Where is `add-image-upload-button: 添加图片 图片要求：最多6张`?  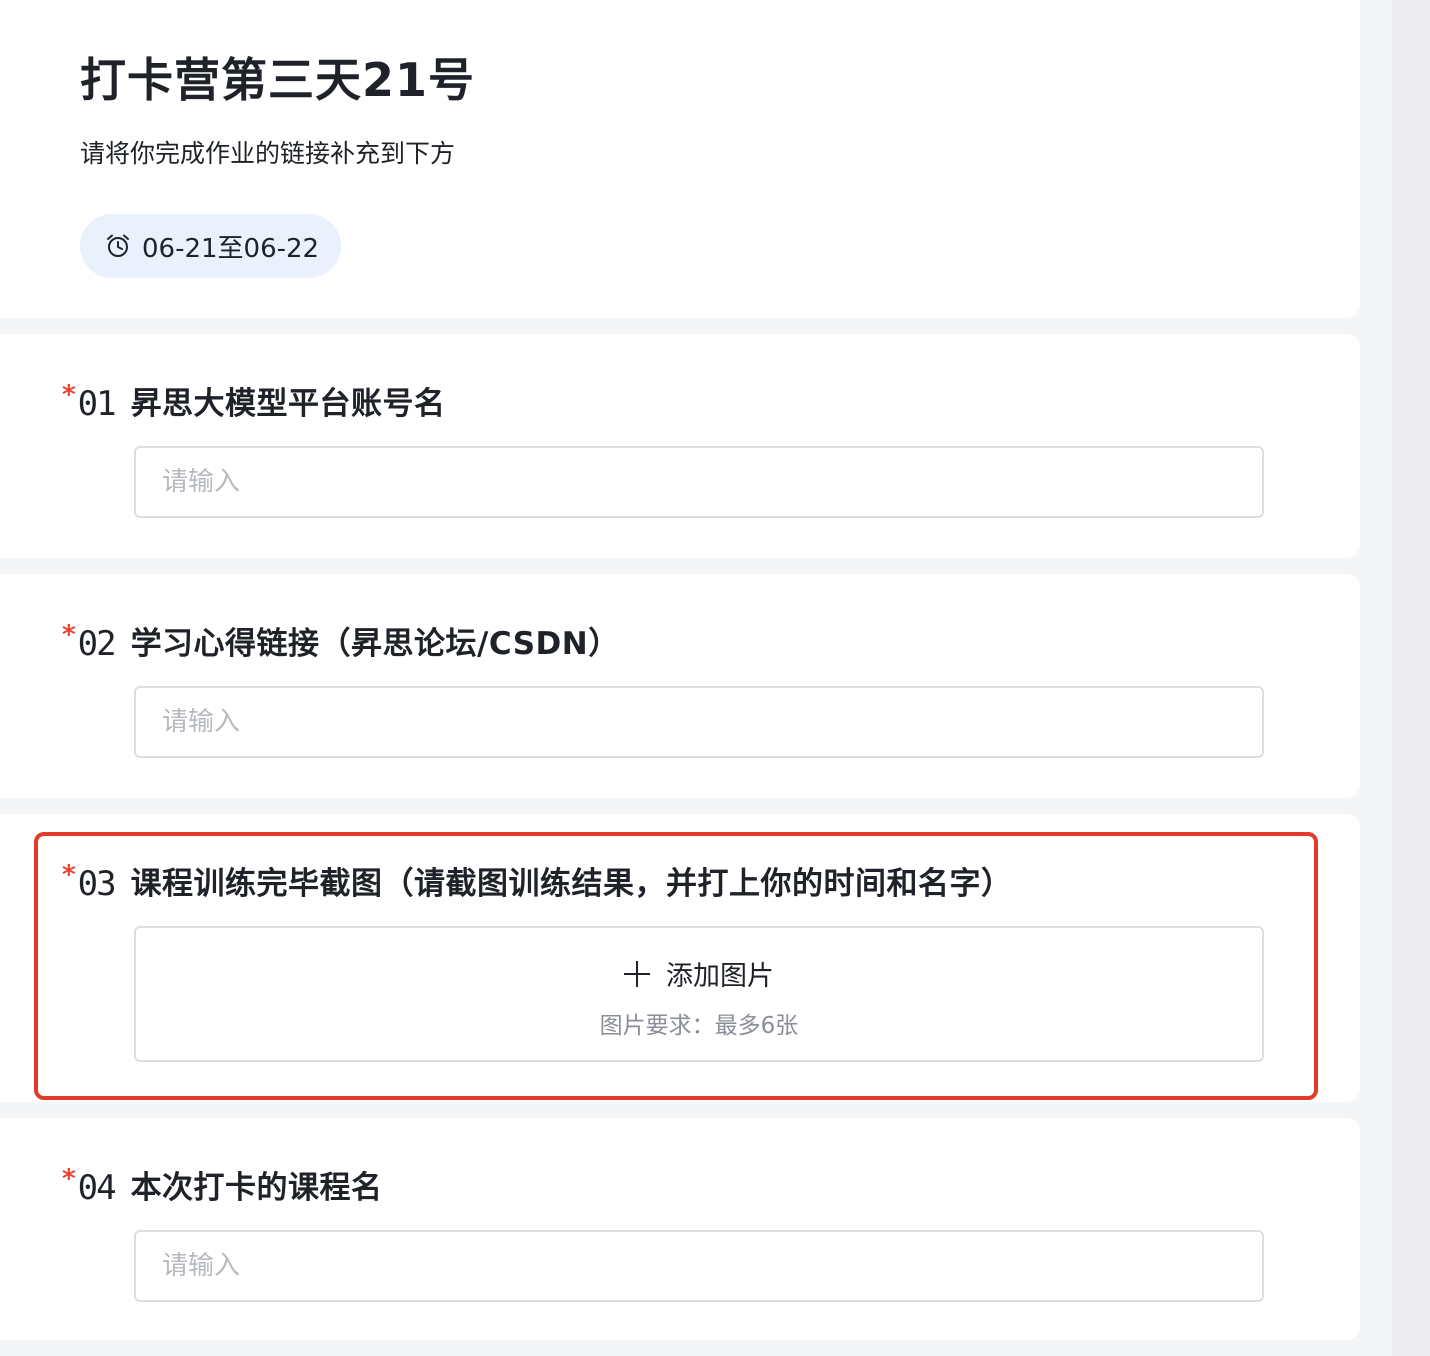 add-image-upload-button: 添加图片 图片要求：最多6张 is located at coordinates (699, 994).